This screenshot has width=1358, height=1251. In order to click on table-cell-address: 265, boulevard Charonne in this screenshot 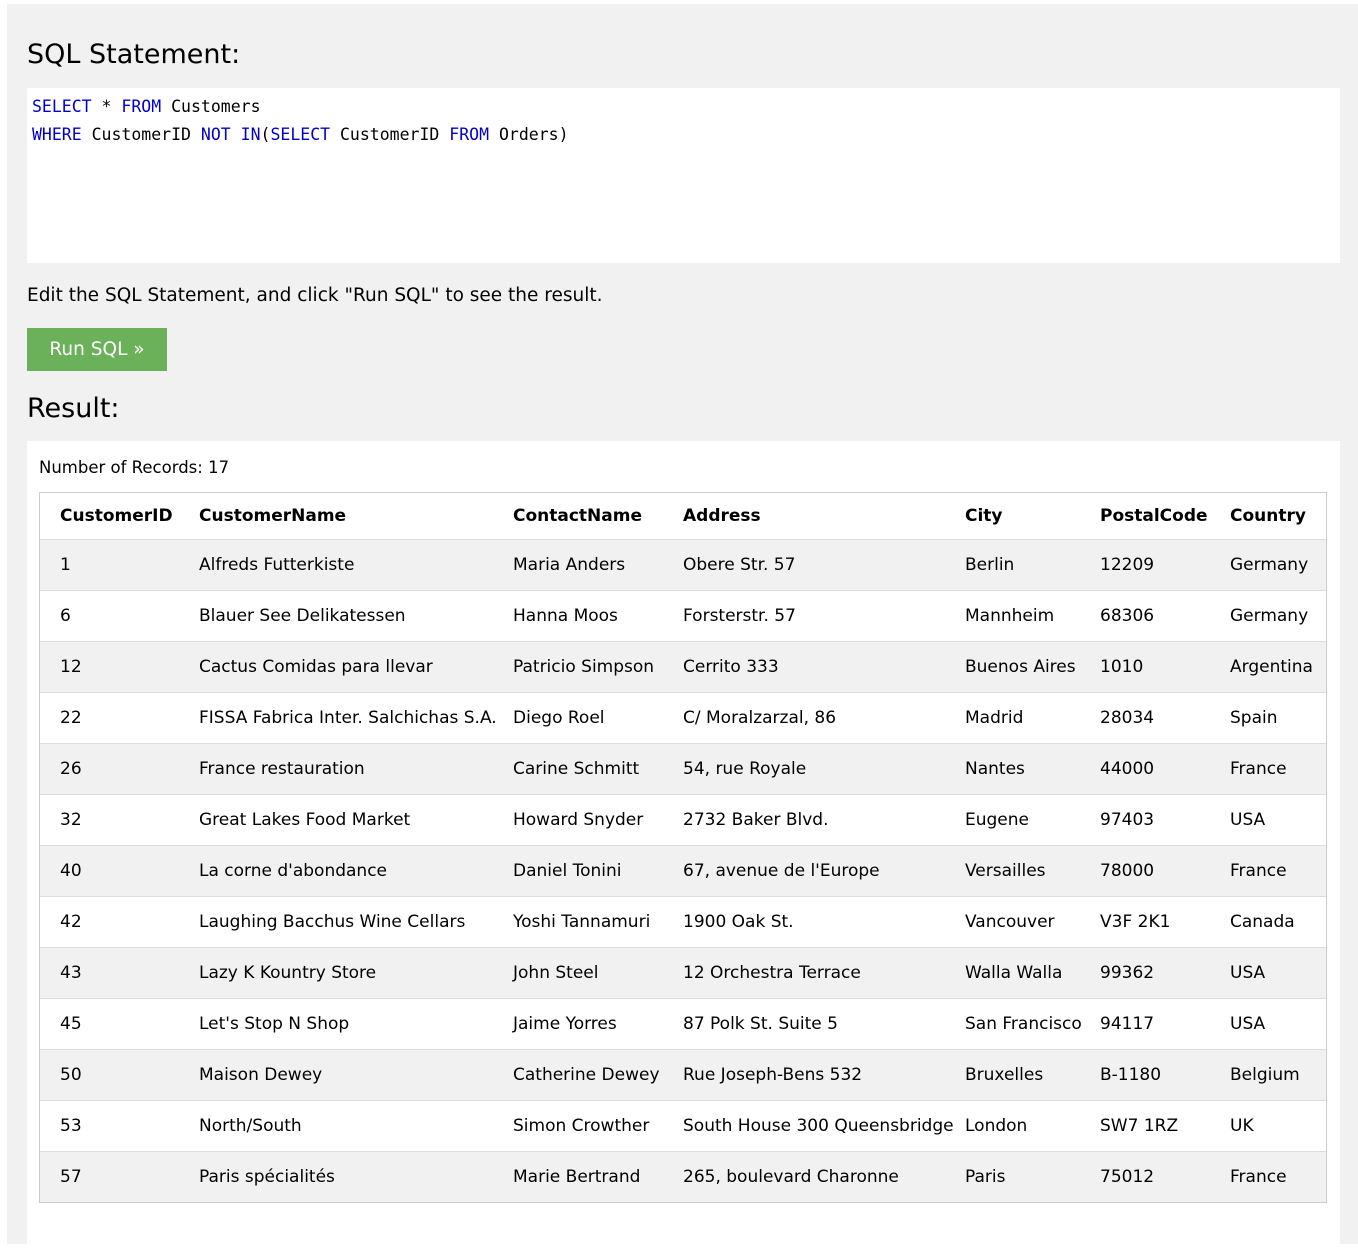, I will do `click(816, 1176)`.